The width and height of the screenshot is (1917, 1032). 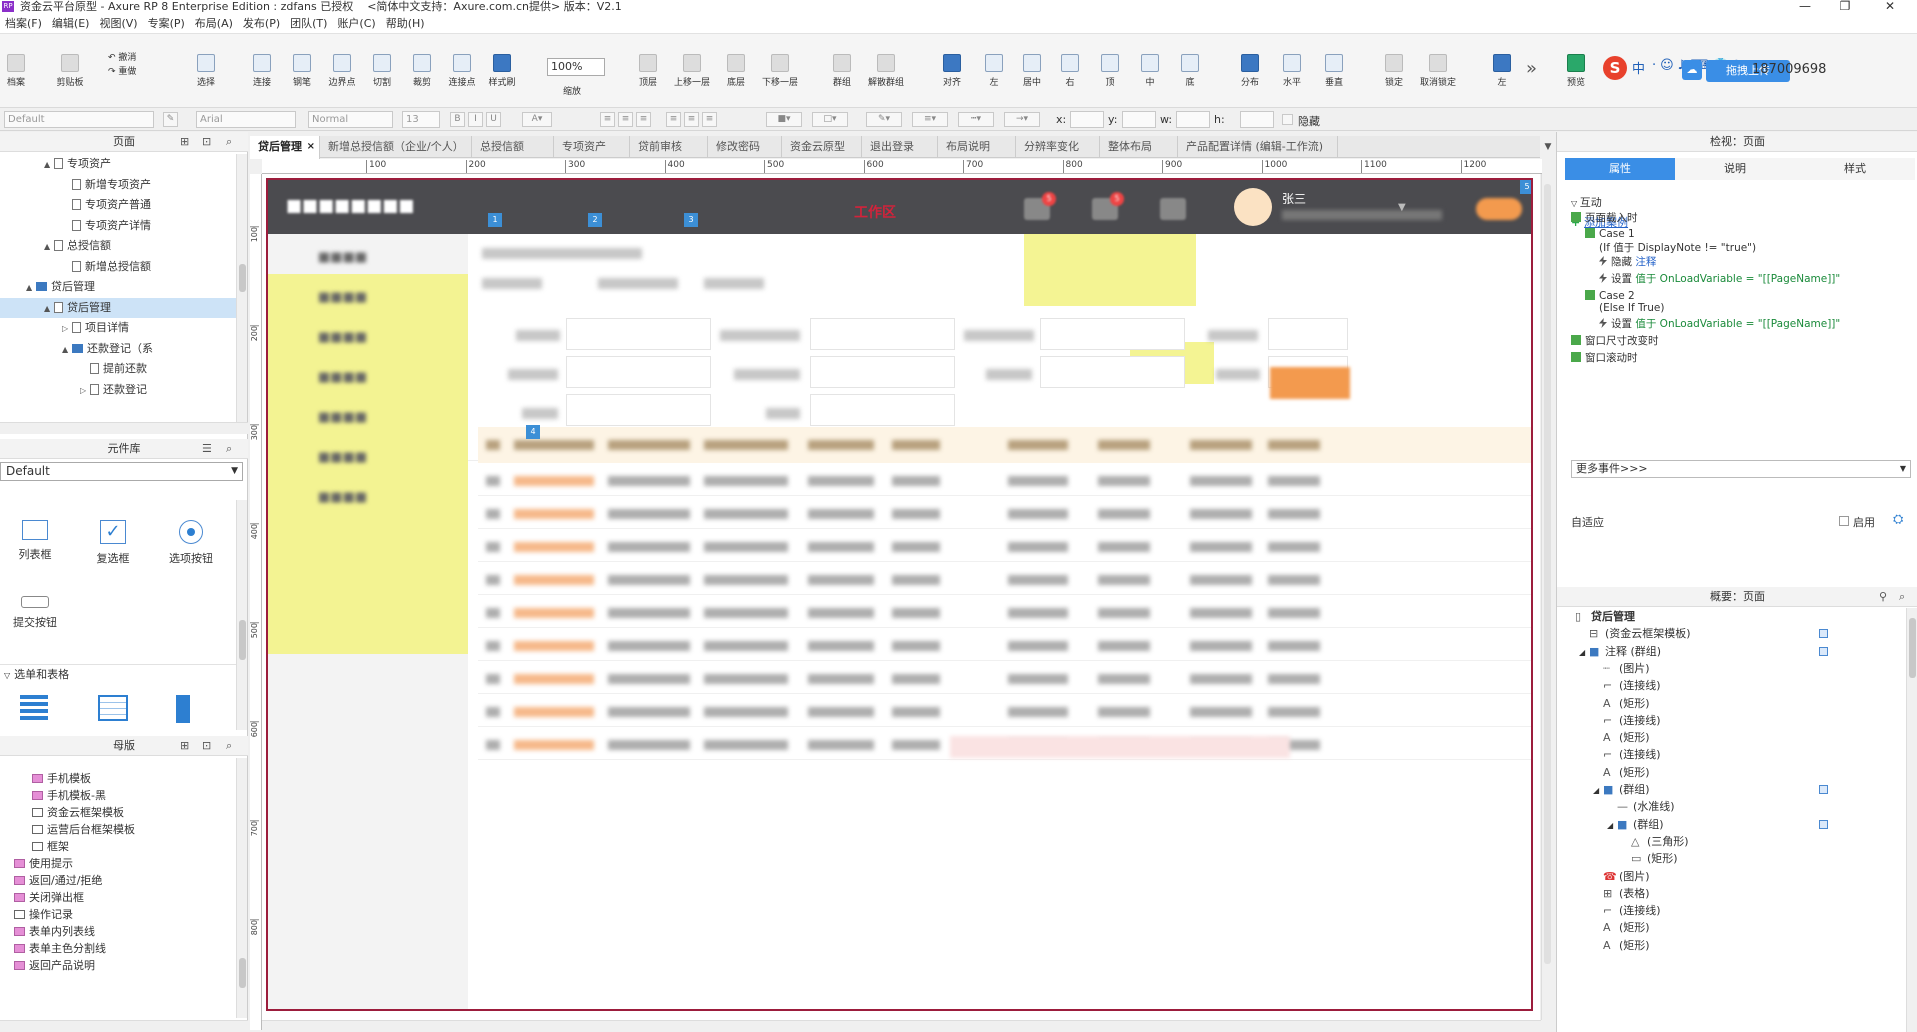 What do you see at coordinates (118, 863) in the screenshot?
I see `master-tree-item: 使用提示` at bounding box center [118, 863].